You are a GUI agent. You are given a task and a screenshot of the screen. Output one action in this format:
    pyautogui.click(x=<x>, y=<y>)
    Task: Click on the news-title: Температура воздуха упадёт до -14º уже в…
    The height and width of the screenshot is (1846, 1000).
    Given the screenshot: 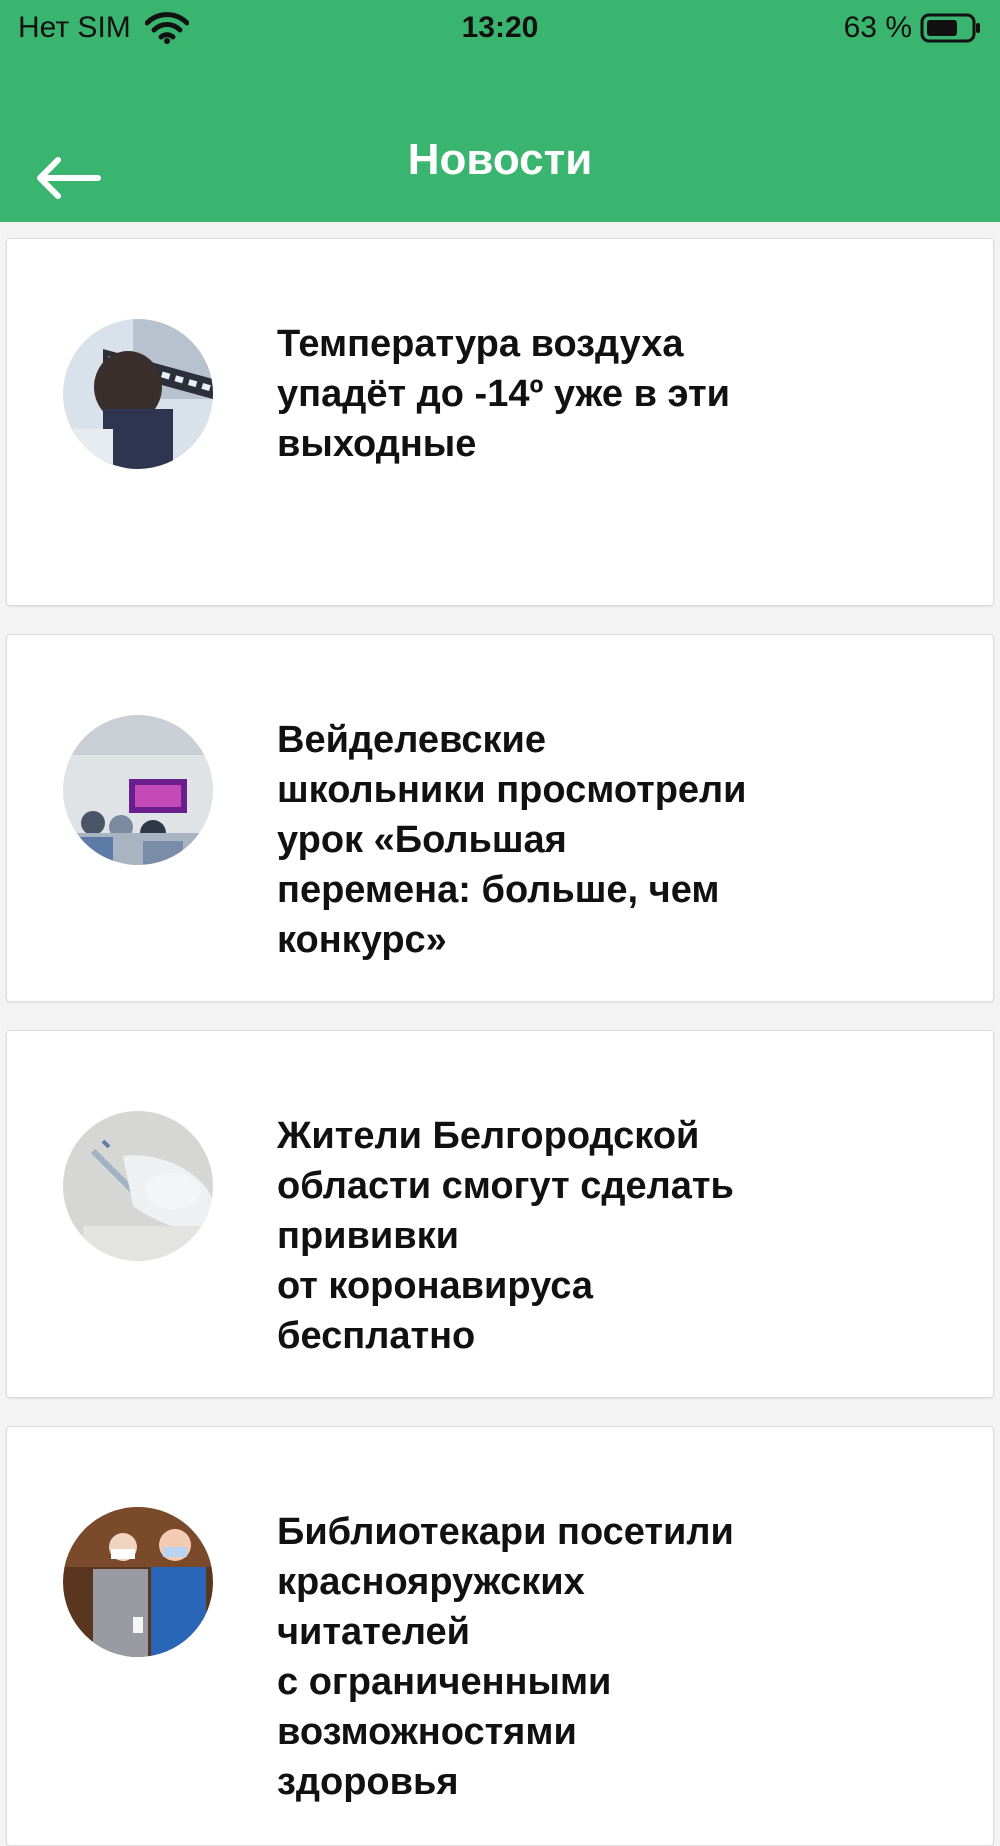 What is the action you would take?
    pyautogui.click(x=503, y=394)
    